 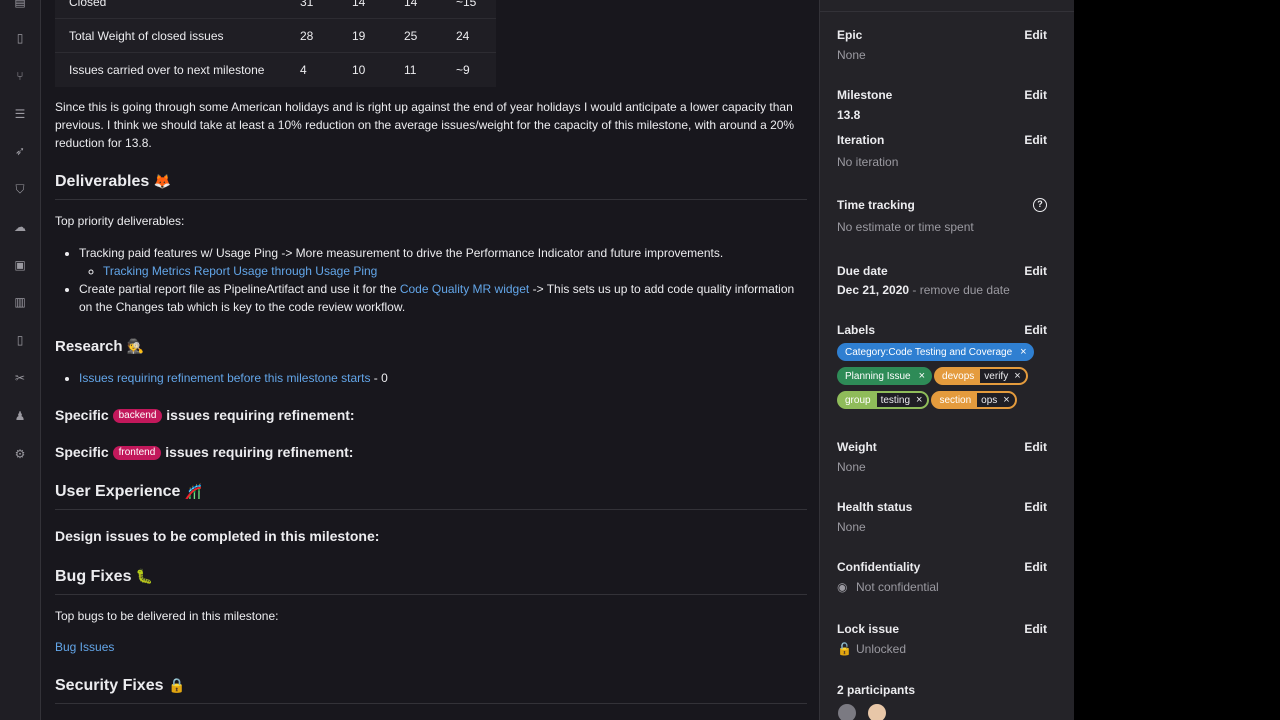 I want to click on bug-fixes-heading: Bug Fixes 🐛, so click(x=431, y=581).